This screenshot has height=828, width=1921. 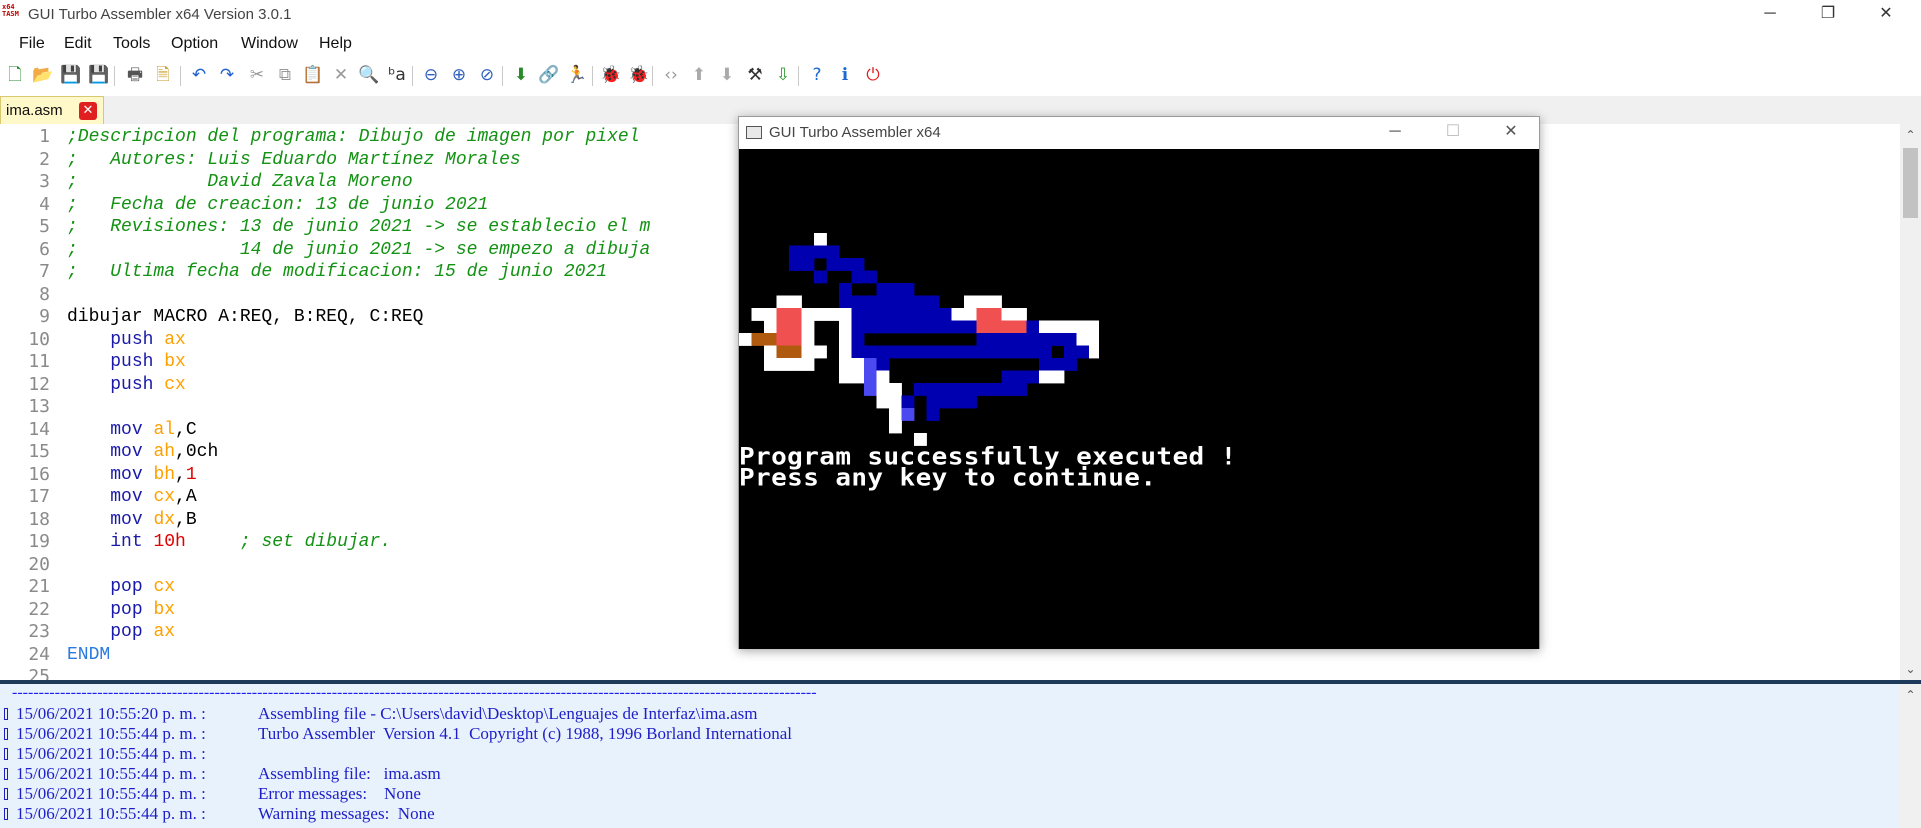 I want to click on menu-edit: Edit, so click(x=78, y=44).